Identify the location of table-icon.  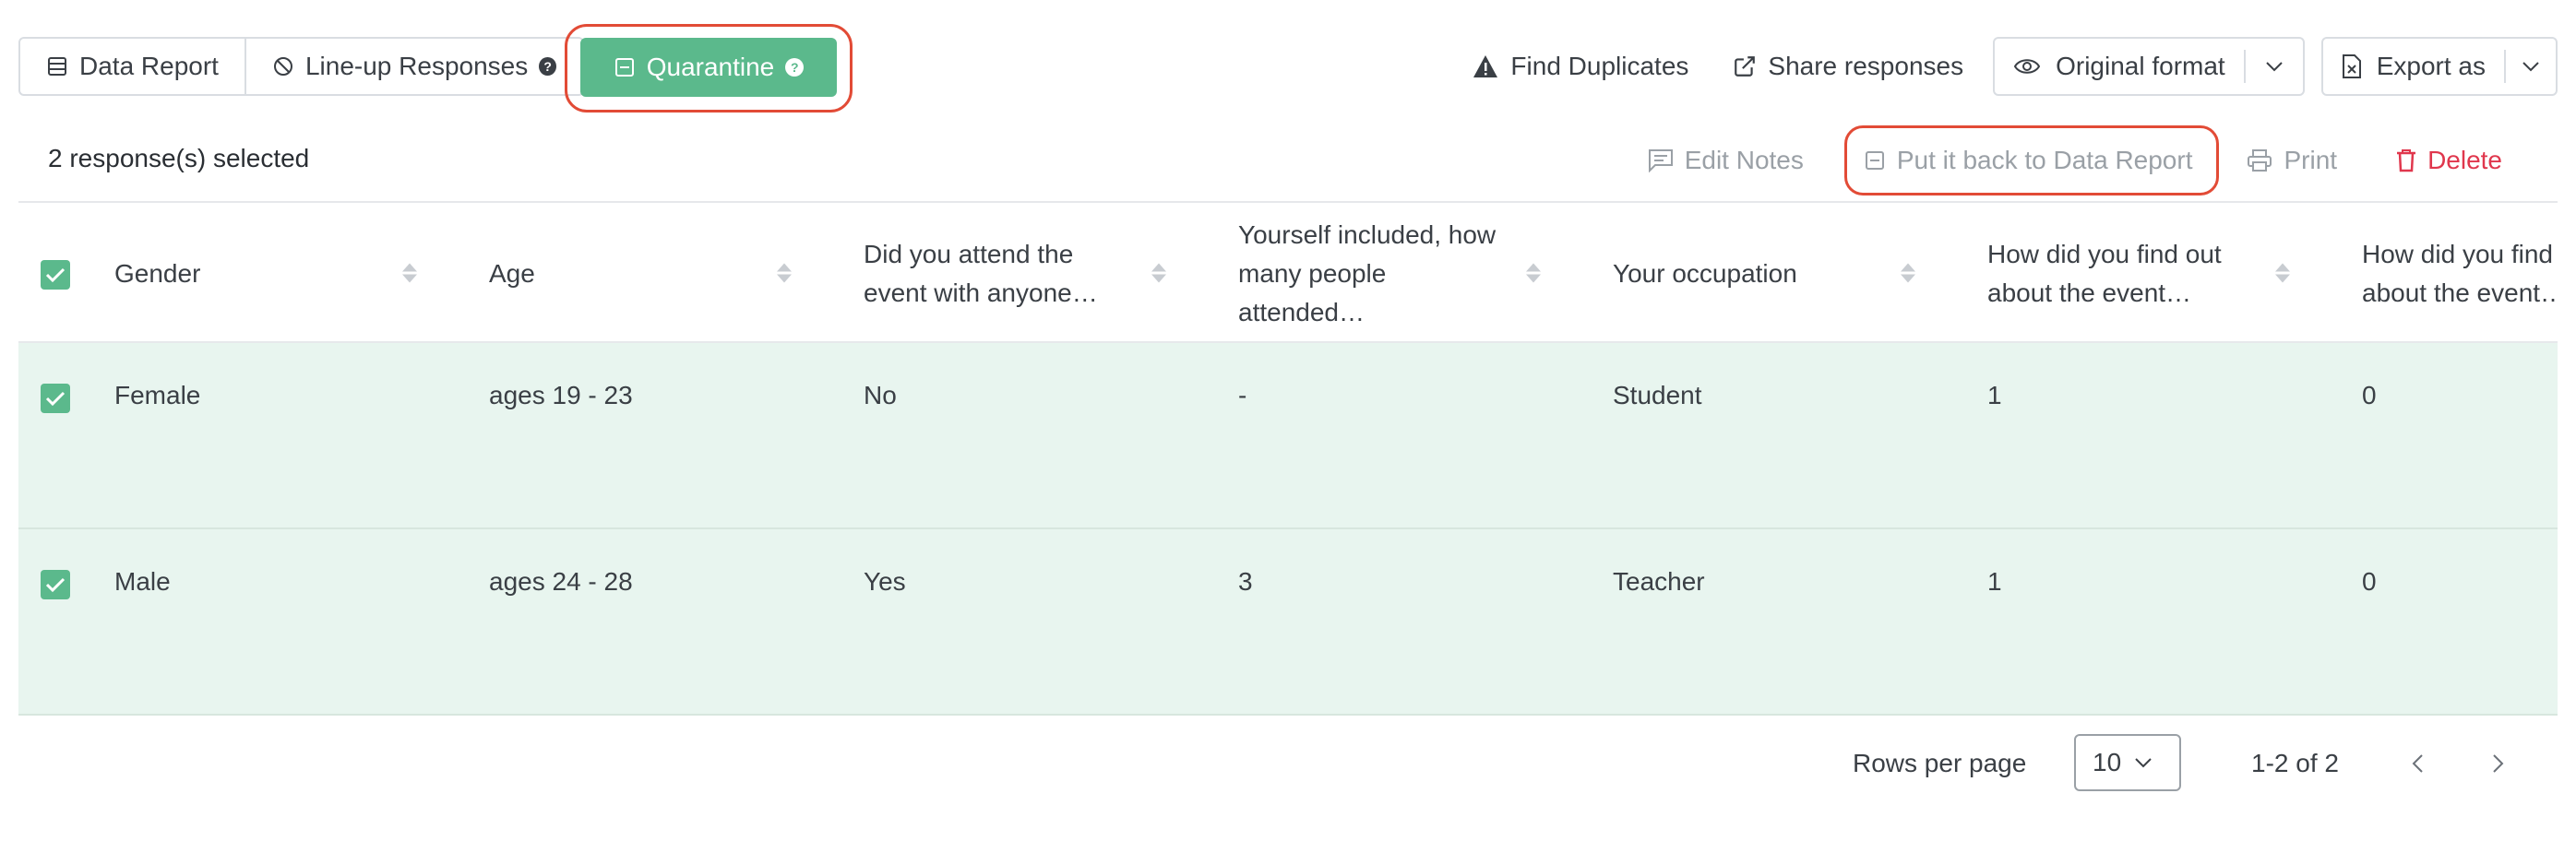
(57, 66).